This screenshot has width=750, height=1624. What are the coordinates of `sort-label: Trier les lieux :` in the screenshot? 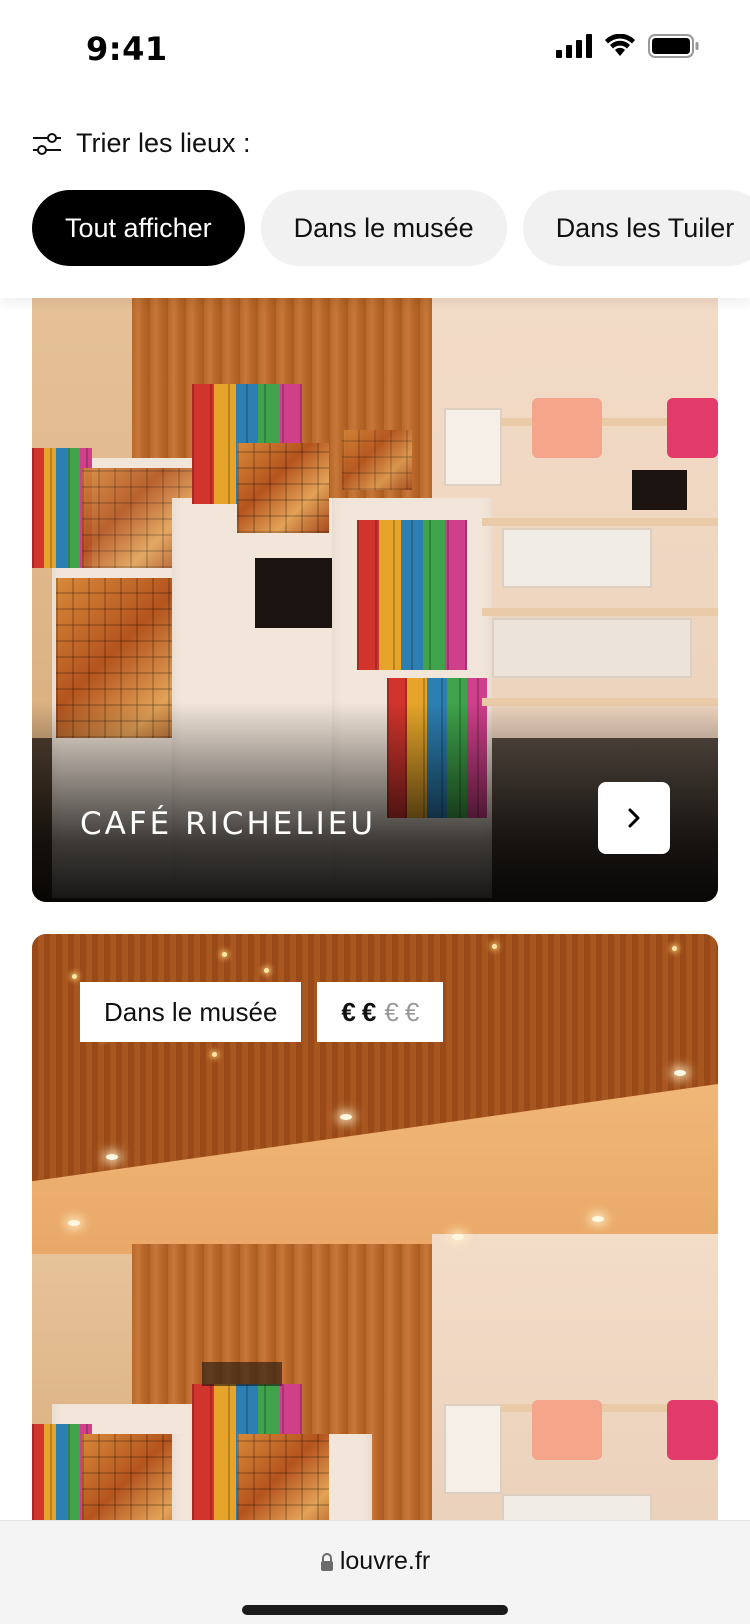 It's located at (163, 143).